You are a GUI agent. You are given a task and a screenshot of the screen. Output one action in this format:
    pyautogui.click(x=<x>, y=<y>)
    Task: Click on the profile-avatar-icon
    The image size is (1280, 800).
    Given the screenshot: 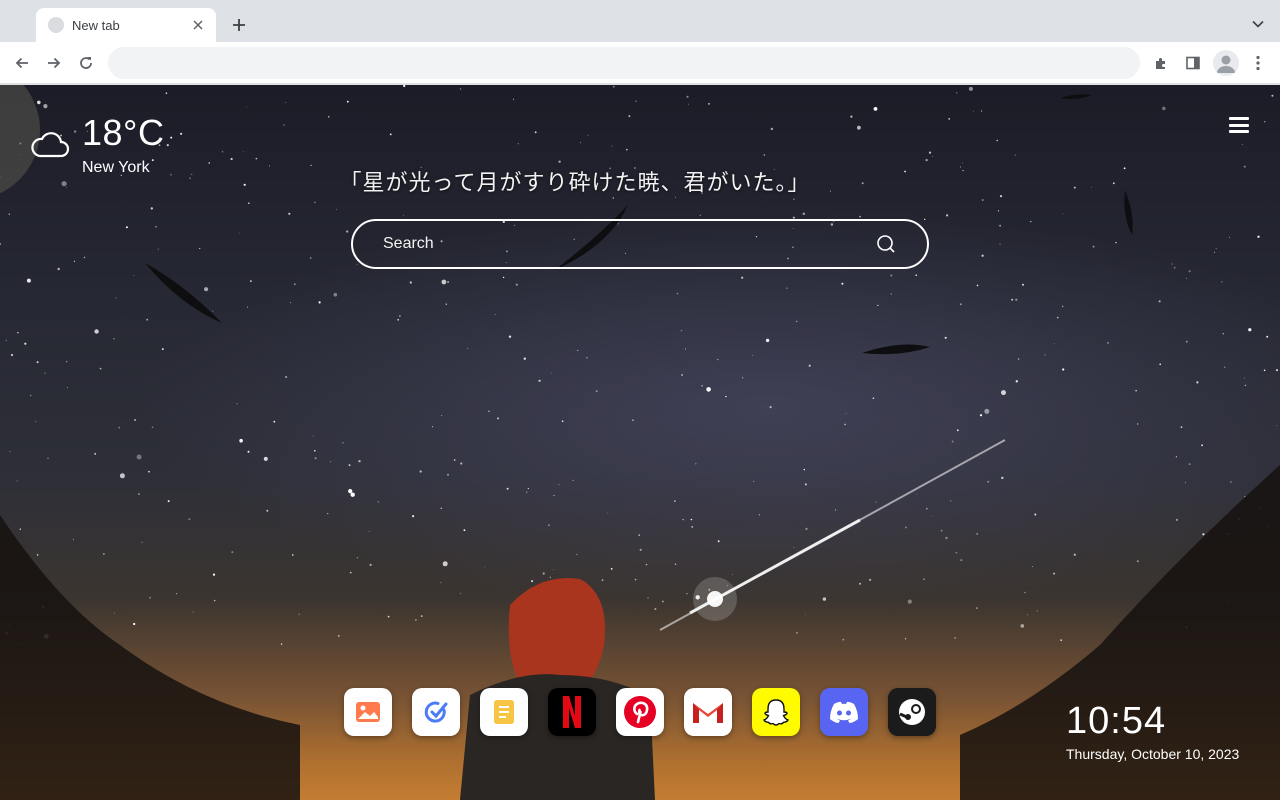 What is the action you would take?
    pyautogui.click(x=1226, y=63)
    